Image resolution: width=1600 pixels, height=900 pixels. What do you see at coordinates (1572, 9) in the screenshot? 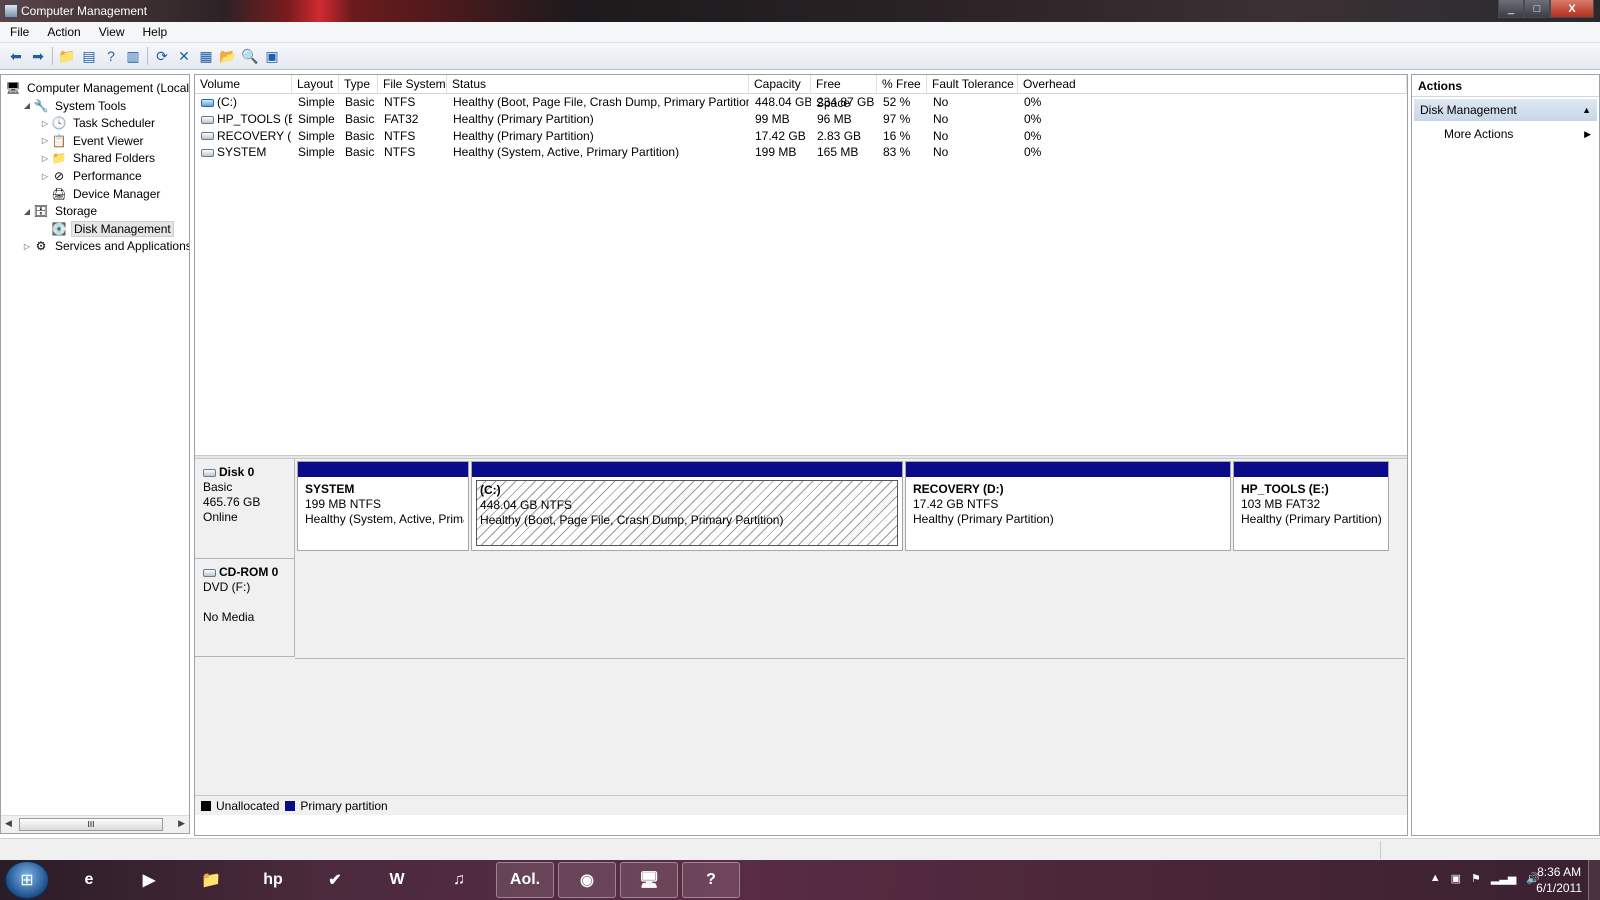
I see `close-button: X` at bounding box center [1572, 9].